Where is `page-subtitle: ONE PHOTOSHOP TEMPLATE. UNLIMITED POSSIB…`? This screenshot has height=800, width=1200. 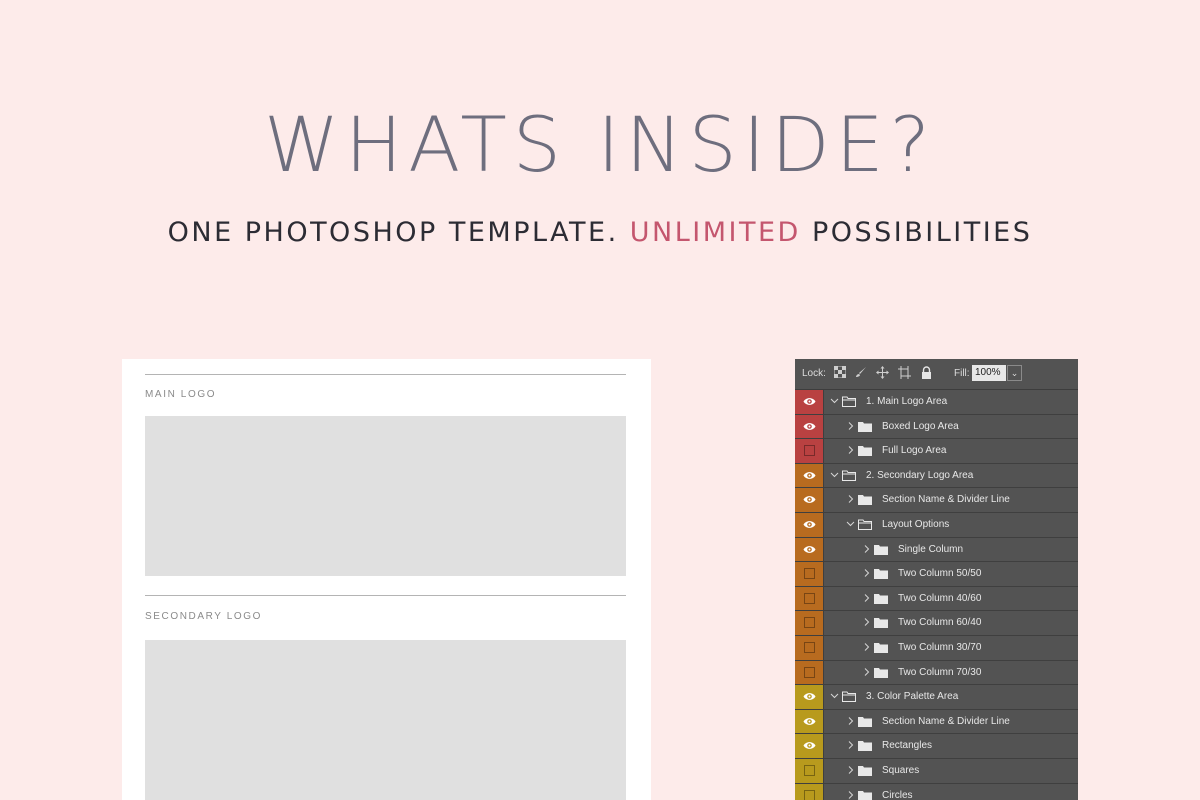 page-subtitle: ONE PHOTOSHOP TEMPLATE. UNLIMITED POSSIB… is located at coordinates (600, 233).